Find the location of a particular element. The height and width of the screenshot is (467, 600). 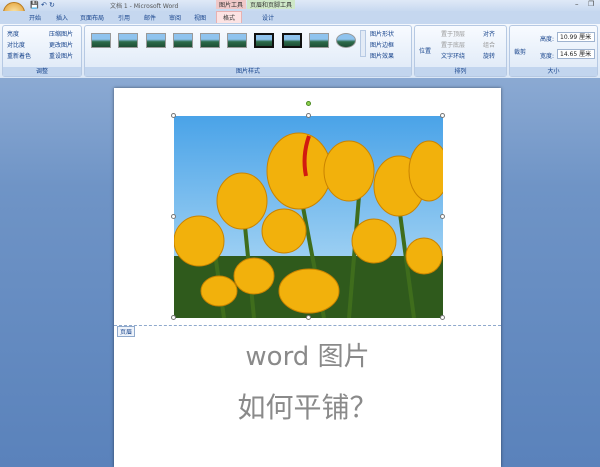

quick-access-save-icon: 💾 ↶ ↻ is located at coordinates (42, 5).